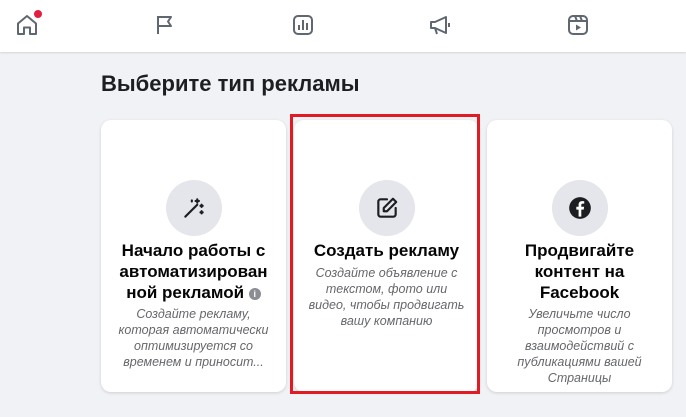 The width and height of the screenshot is (686, 417). I want to click on magic-wand-icon, so click(193, 208).